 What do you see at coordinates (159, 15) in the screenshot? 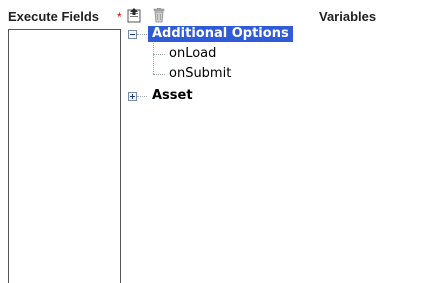
I see `trash-icon` at bounding box center [159, 15].